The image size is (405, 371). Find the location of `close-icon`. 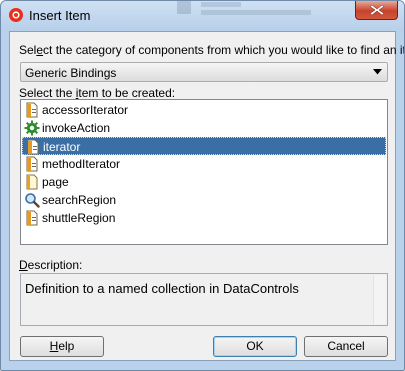

close-icon is located at coordinates (377, 10).